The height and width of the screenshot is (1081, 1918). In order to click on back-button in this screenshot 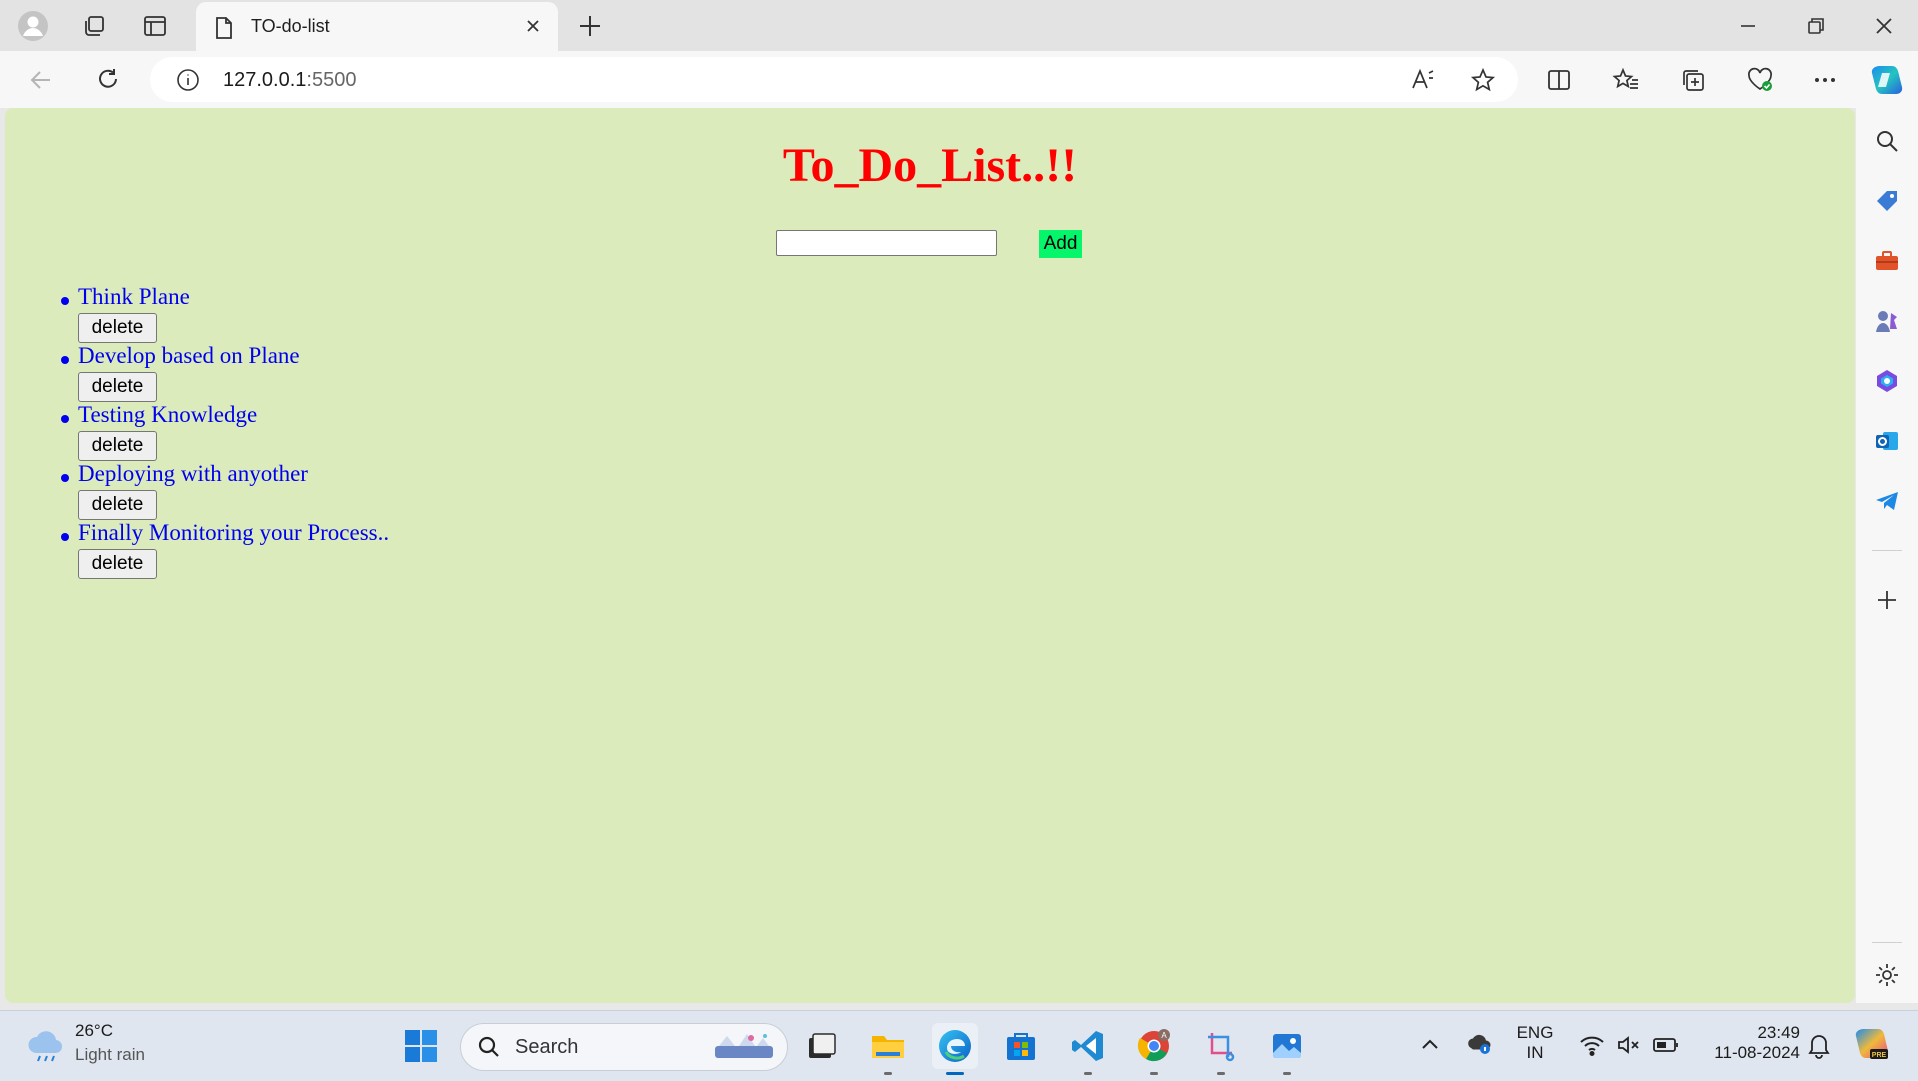, I will do `click(41, 80)`.